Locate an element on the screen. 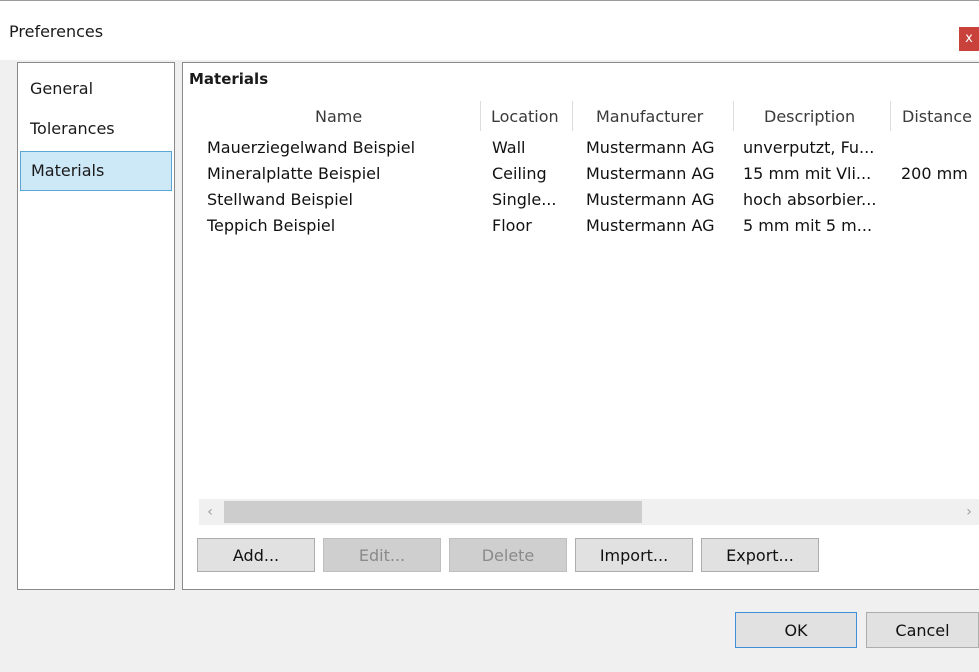 This screenshot has height=672, width=979. close-icon: x is located at coordinates (969, 38).